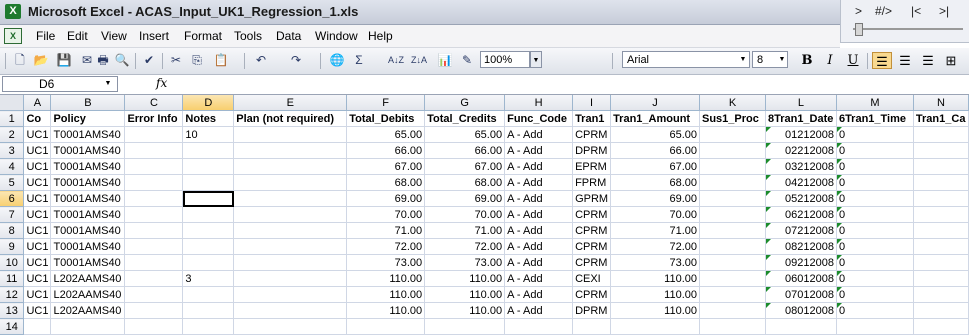  Describe the element at coordinates (916, 11) in the screenshot. I see `float-first-button: |<` at that location.